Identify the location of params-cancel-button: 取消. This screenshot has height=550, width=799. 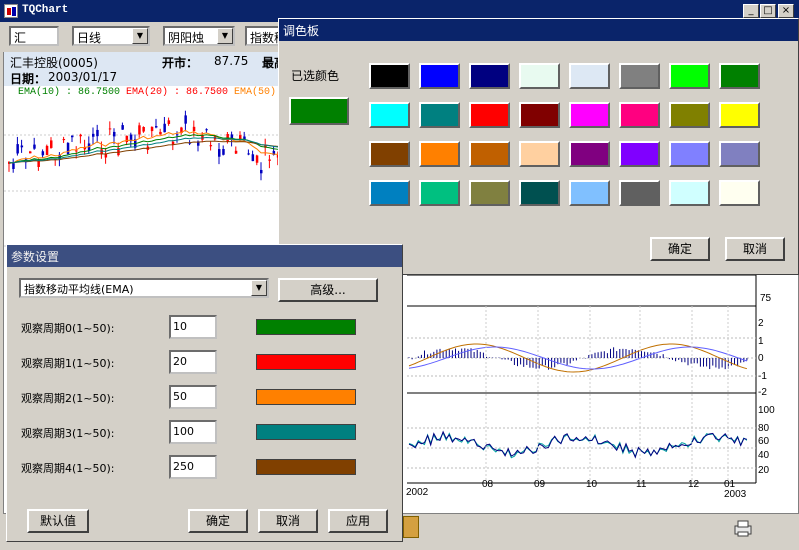
(288, 521).